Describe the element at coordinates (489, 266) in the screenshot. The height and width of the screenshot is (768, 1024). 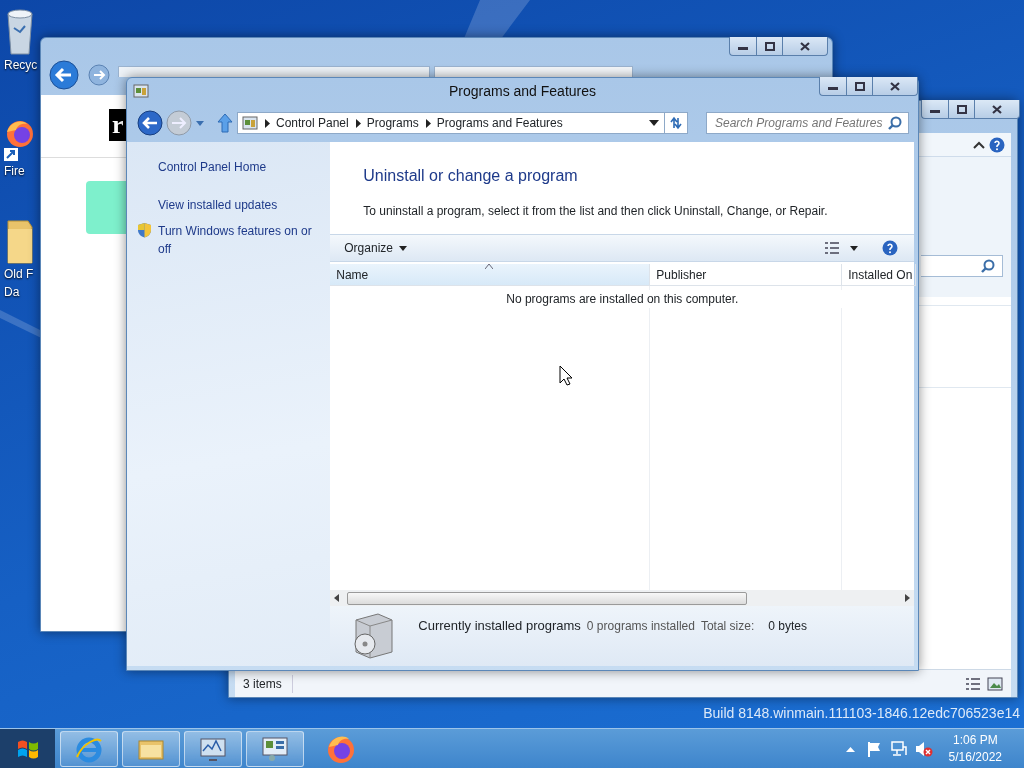
I see `sort-caret-icon` at that location.